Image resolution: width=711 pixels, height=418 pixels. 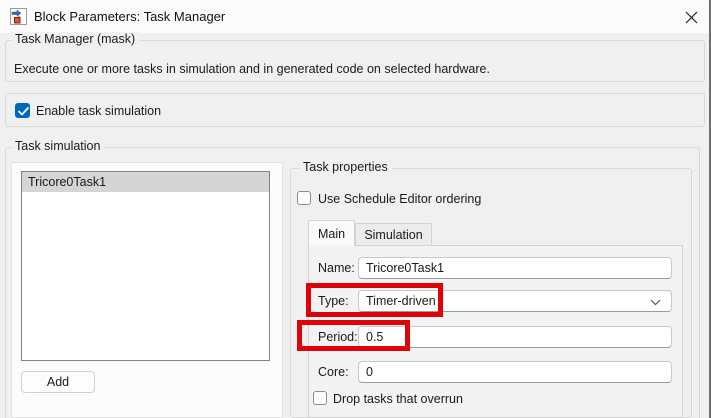 I want to click on task-properties-title: Task properties, so click(x=345, y=167).